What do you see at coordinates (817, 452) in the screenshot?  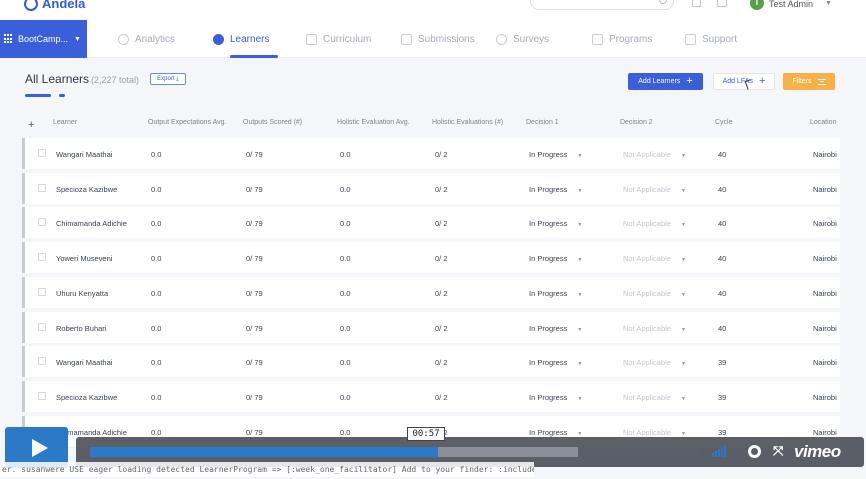 I see `vimeo-logo: vimeo` at bounding box center [817, 452].